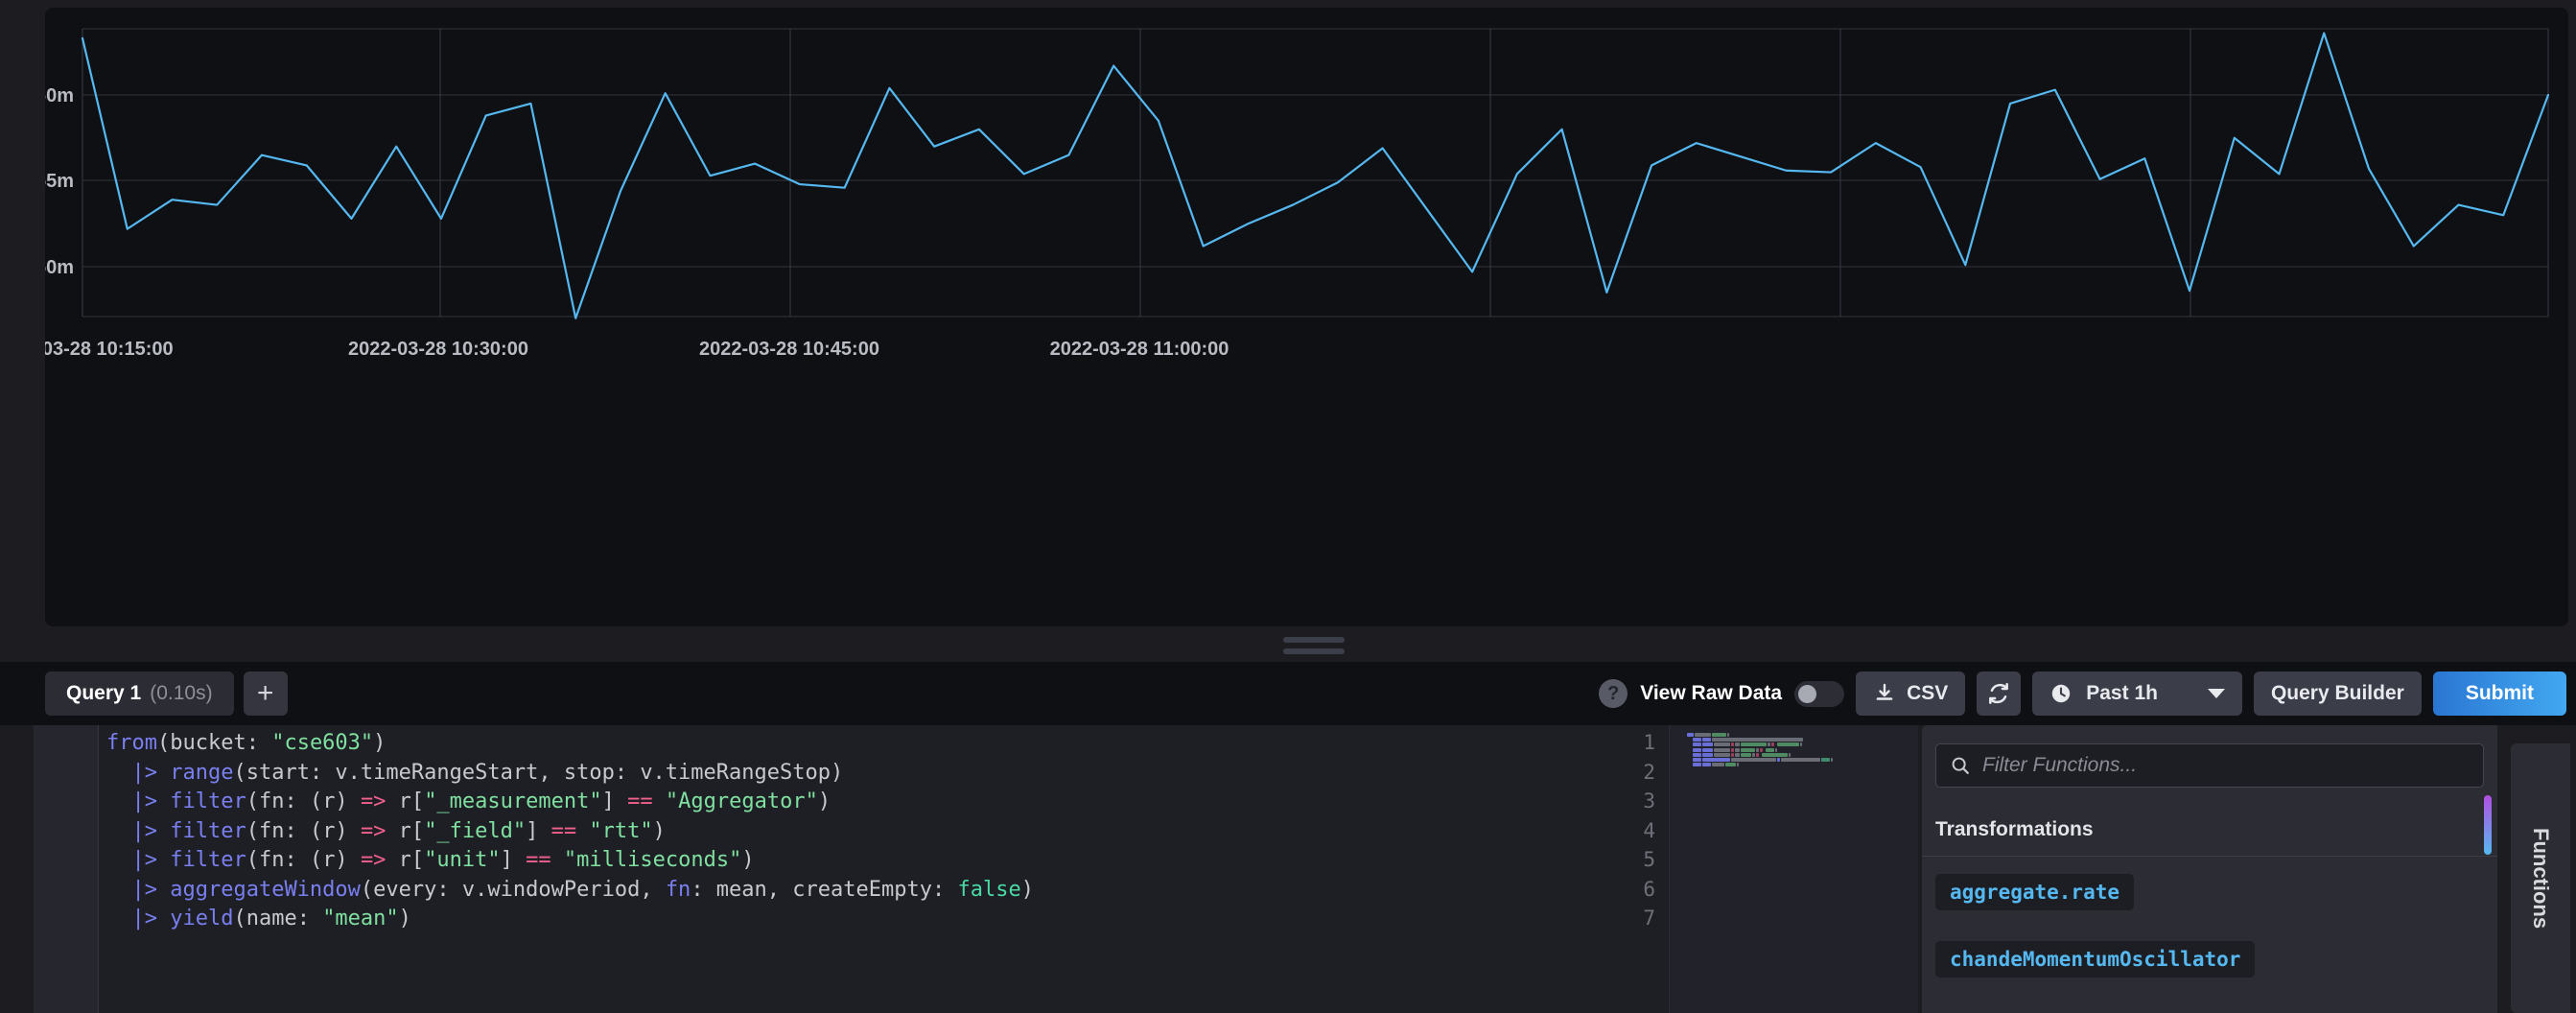 This screenshot has width=2576, height=1013. Describe the element at coordinates (181, 693) in the screenshot. I see `query-tab-duration: (0.10s)` at that location.